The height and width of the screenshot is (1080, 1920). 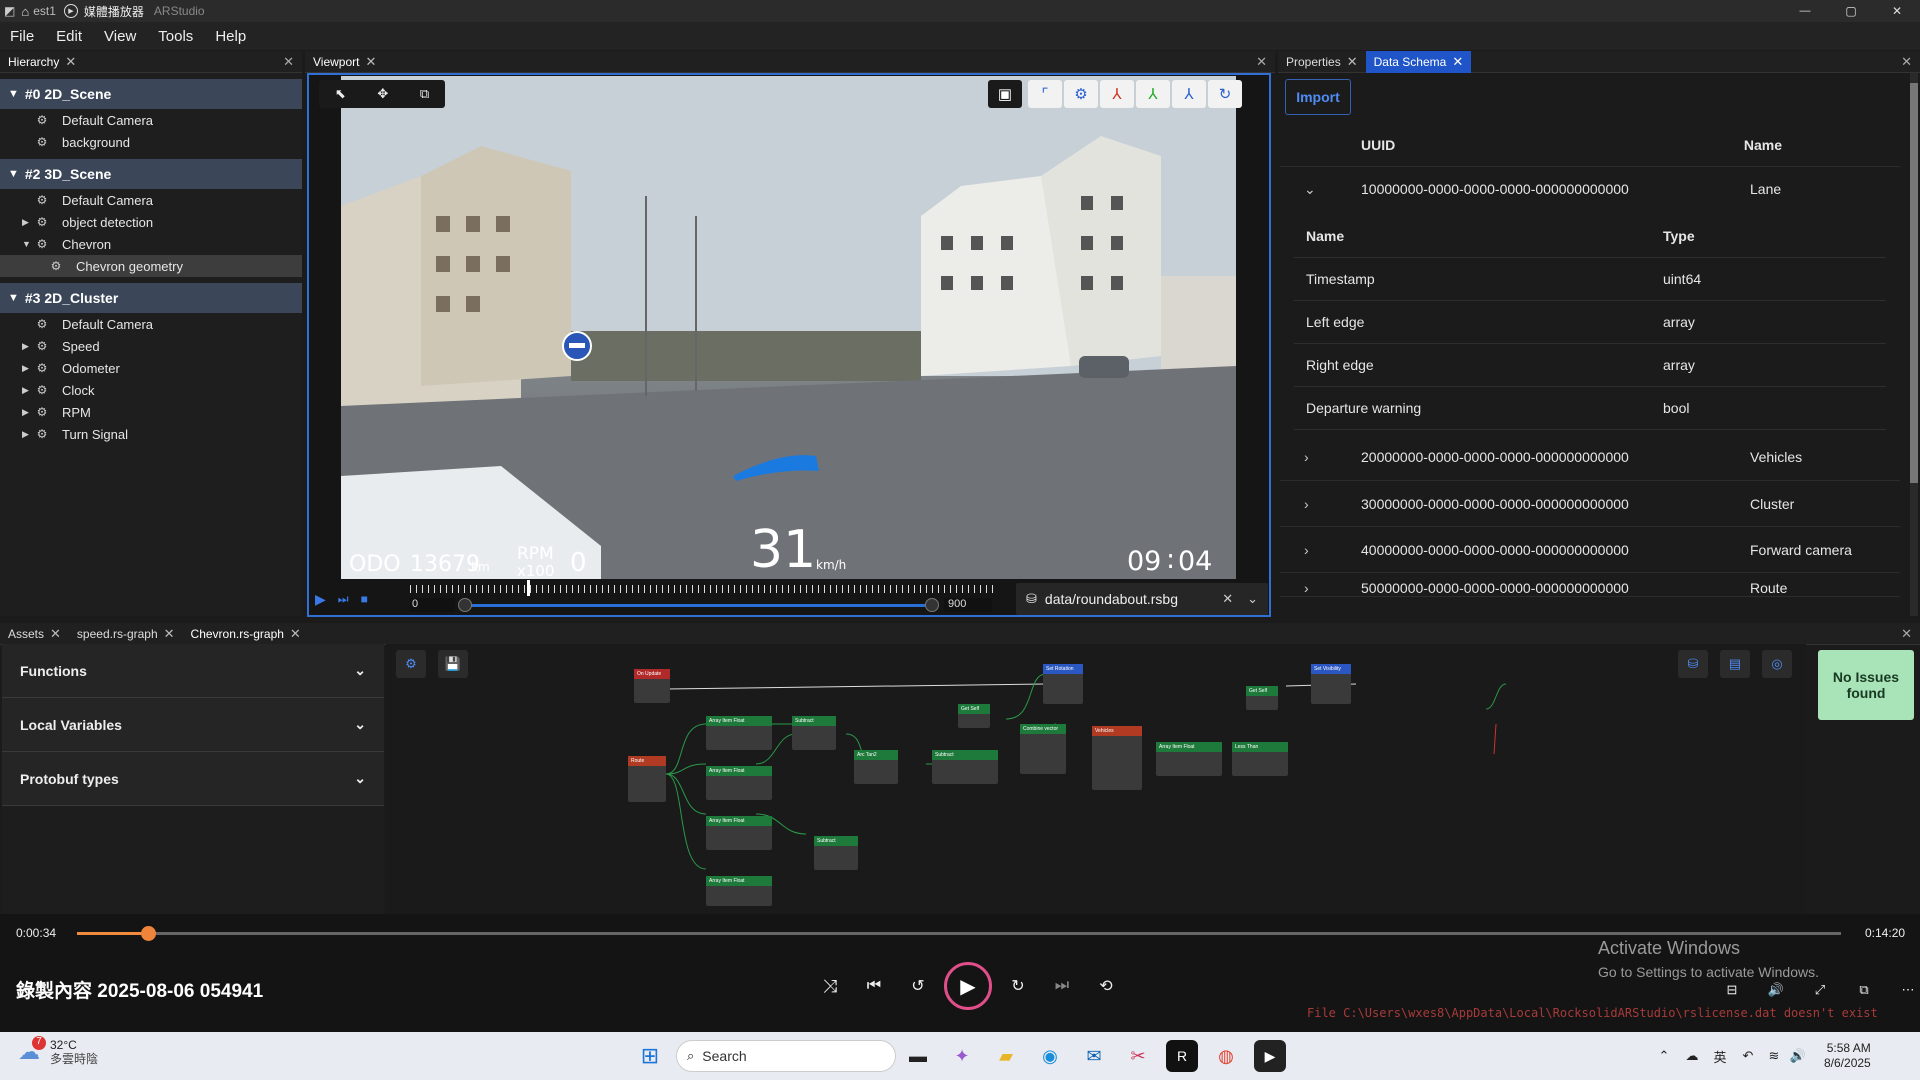 What do you see at coordinates (1106, 986) in the screenshot?
I see `repeat-icon: ⟲` at bounding box center [1106, 986].